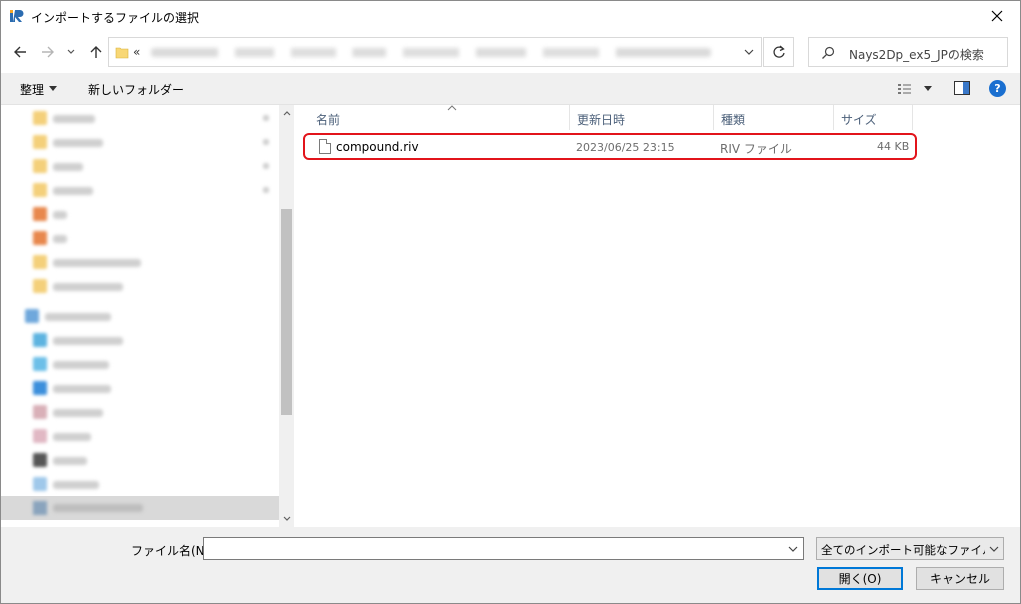  I want to click on file-type-filter: 全てのインポート可能なファイル (*.tpo, so click(910, 548).